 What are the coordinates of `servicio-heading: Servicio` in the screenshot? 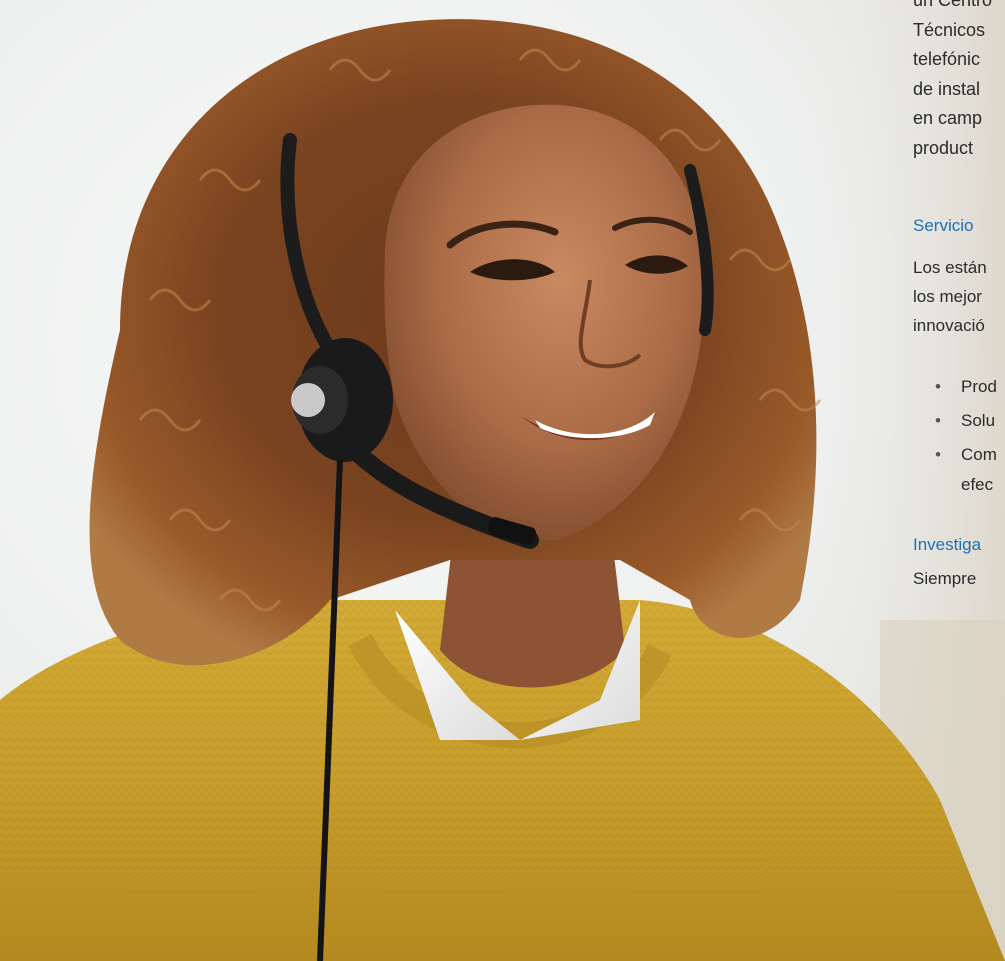 It's located at (943, 225).